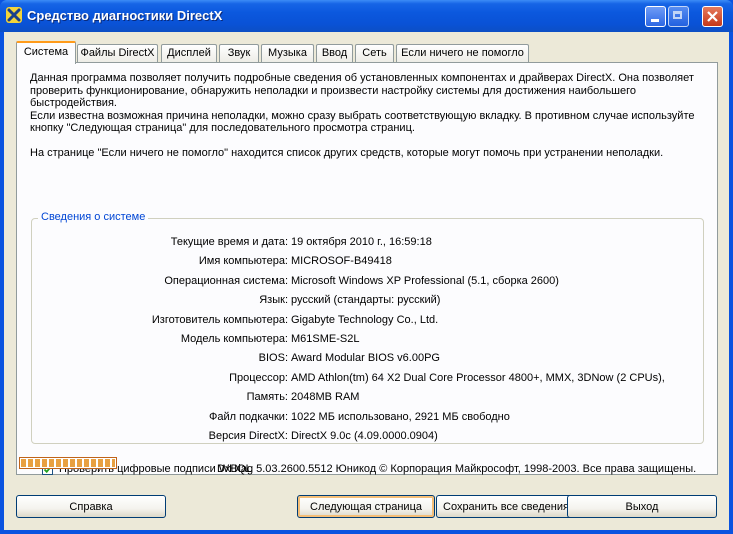 The width and height of the screenshot is (733, 534). I want to click on info-label: Операционная система:, so click(226, 280).